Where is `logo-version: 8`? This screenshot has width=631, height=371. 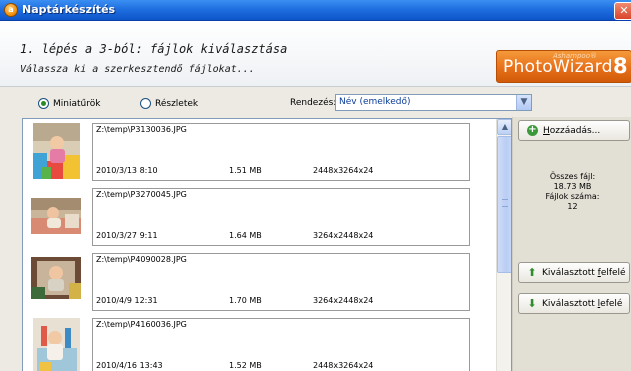
logo-version: 8 is located at coordinates (620, 66).